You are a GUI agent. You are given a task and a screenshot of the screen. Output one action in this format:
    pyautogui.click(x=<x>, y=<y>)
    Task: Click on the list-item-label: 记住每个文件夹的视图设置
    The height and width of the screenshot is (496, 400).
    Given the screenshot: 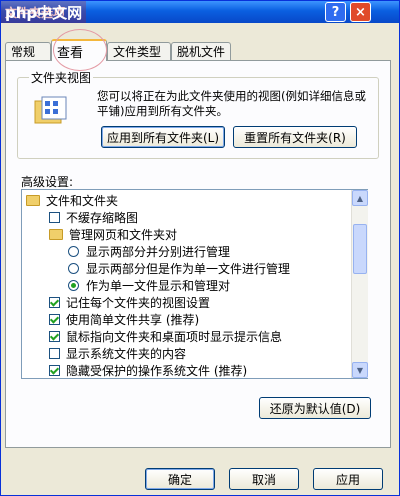 What is the action you would take?
    pyautogui.click(x=138, y=303)
    